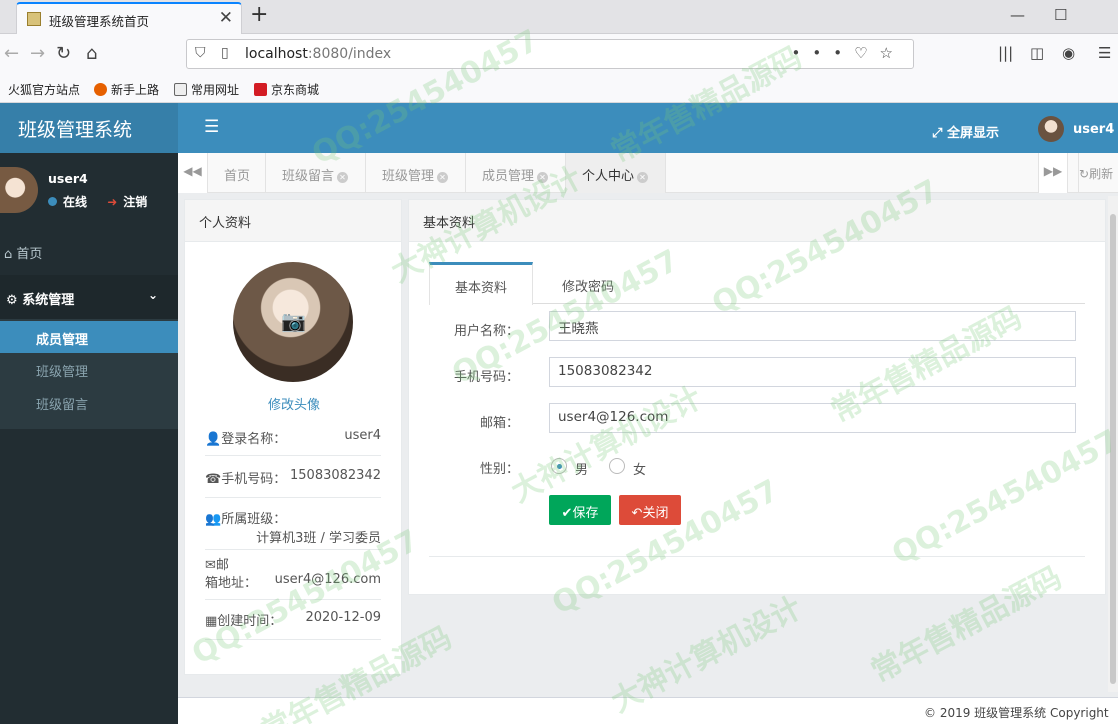 The height and width of the screenshot is (724, 1118). I want to click on bookmark-item: 新手上路, so click(126, 89).